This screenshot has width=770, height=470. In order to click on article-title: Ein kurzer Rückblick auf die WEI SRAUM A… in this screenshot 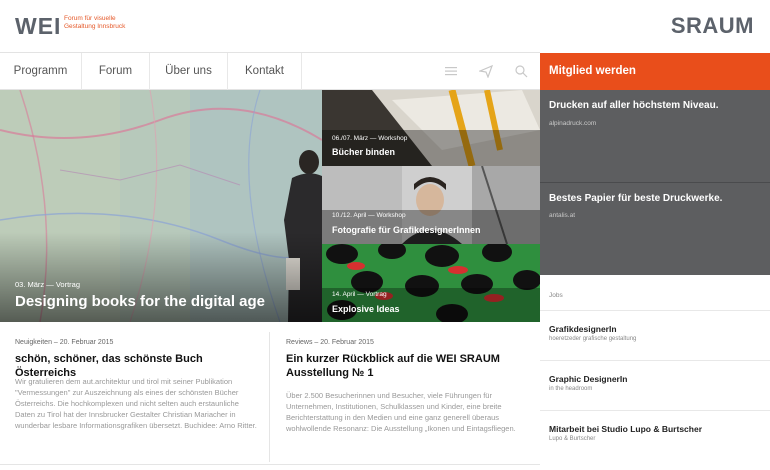, I will do `click(401, 366)`.